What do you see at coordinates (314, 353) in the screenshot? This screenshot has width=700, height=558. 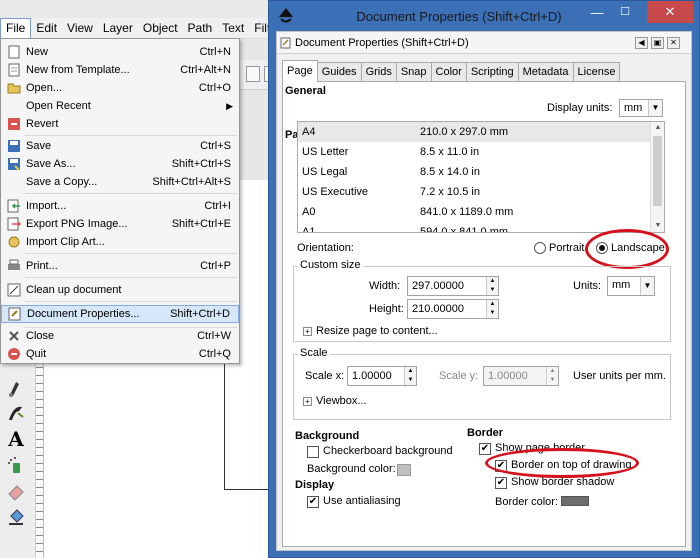 I see `scale-legend: Scale` at bounding box center [314, 353].